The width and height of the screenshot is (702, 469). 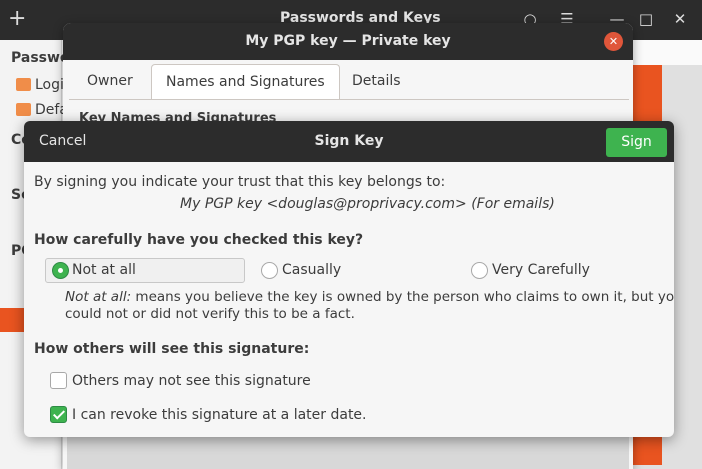 I want to click on tab-names-and-signatures: Names and Signatures, so click(x=245, y=82).